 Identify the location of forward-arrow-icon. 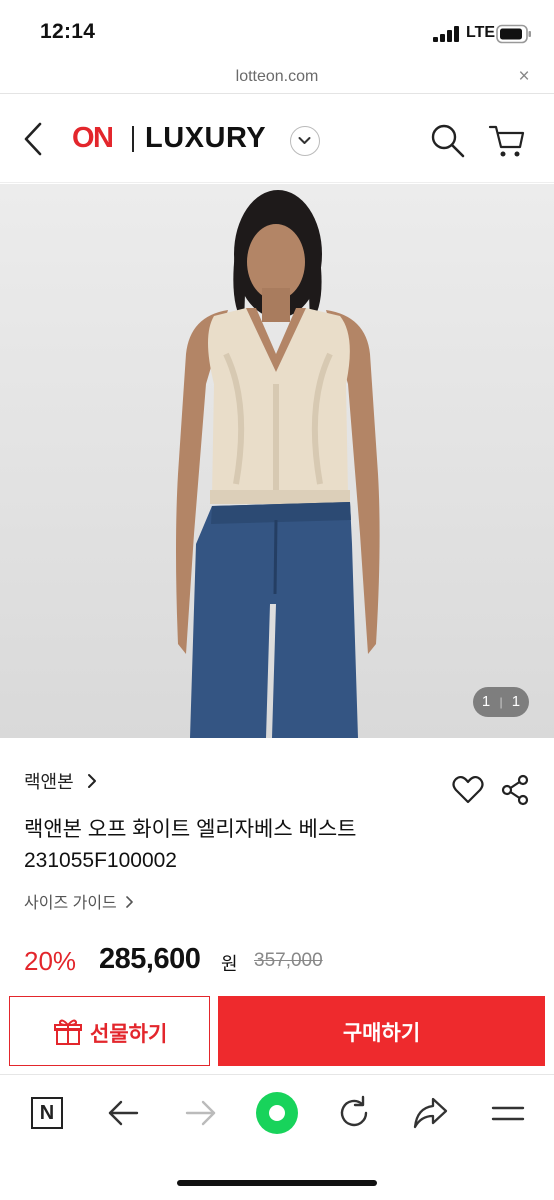
(201, 1113).